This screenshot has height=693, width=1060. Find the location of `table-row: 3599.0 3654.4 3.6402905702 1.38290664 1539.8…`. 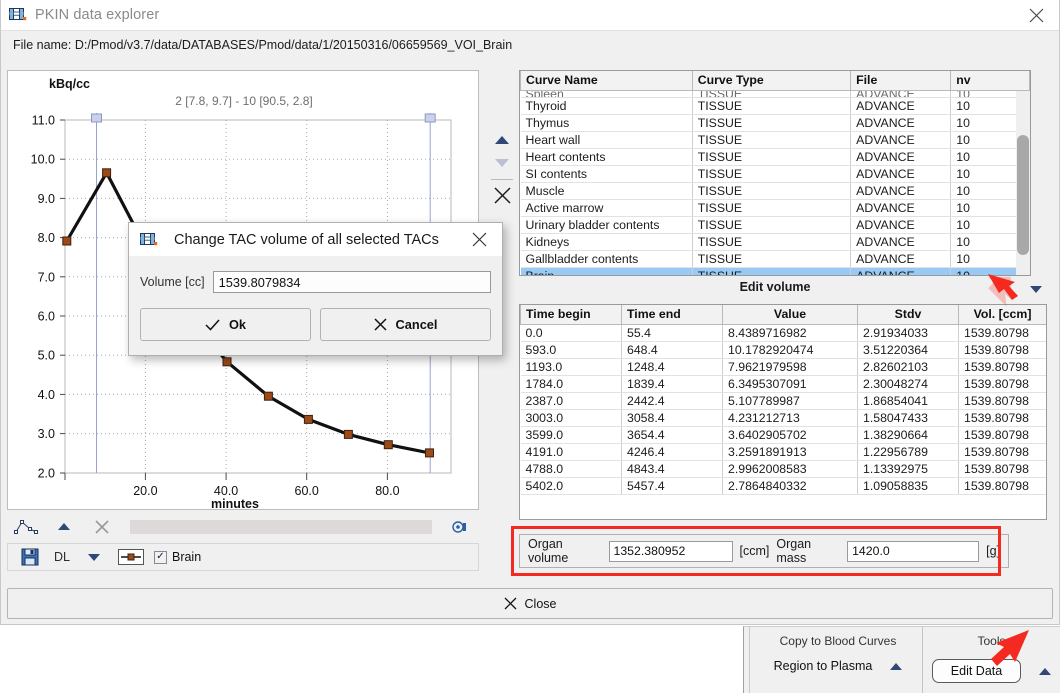

table-row: 3599.0 3654.4 3.6402905702 1.38290664 1539.8… is located at coordinates (783, 435).